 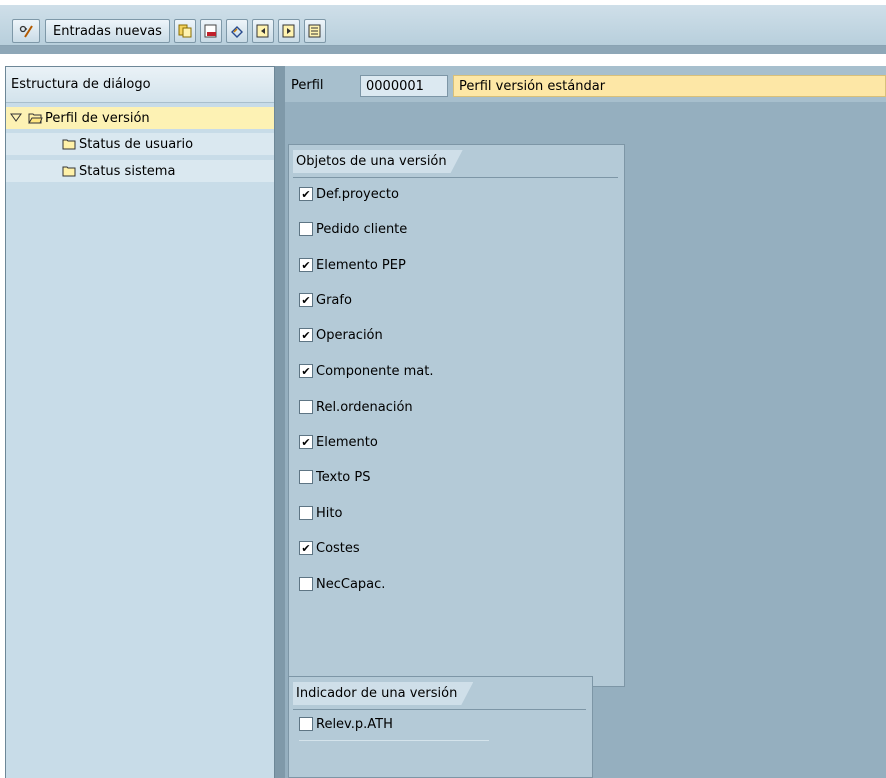 I want to click on delete-button, so click(x=211, y=31).